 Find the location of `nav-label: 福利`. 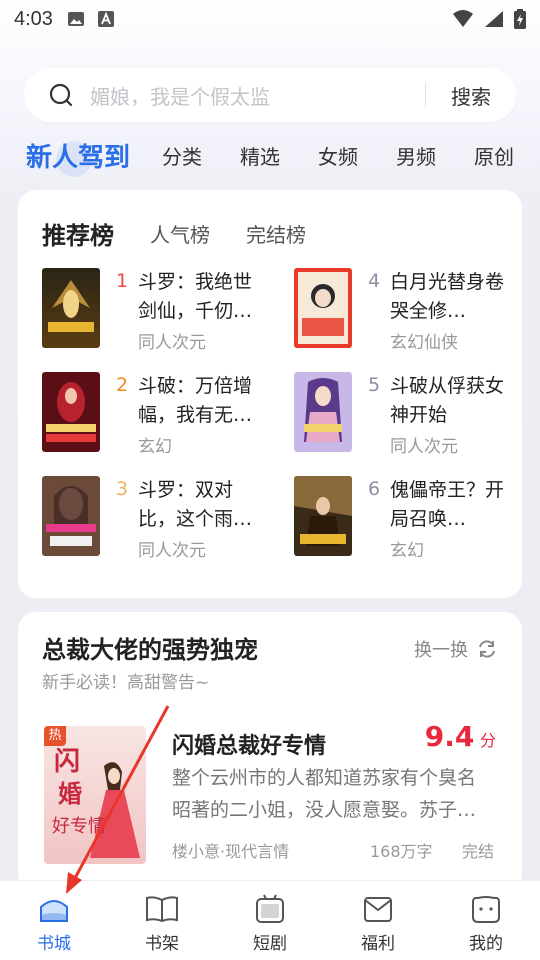

nav-label: 福利 is located at coordinates (378, 944).